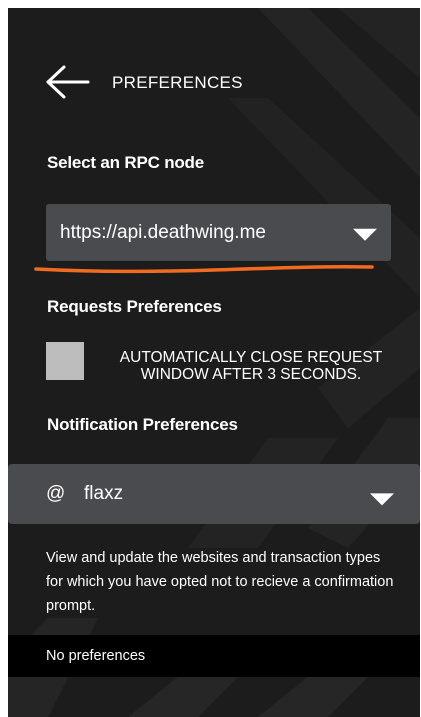 This screenshot has width=421, height=717. Describe the element at coordinates (56, 493) in the screenshot. I see `at-sign: @` at that location.